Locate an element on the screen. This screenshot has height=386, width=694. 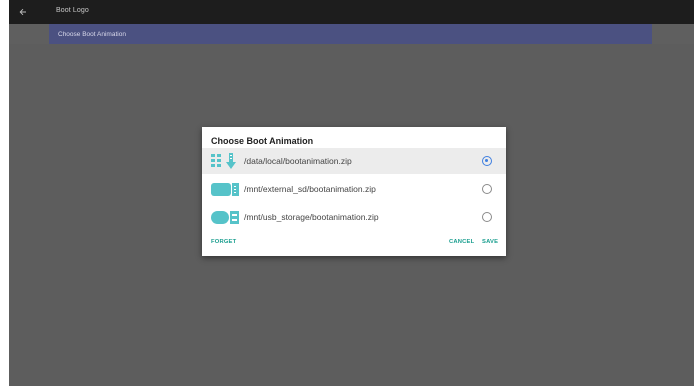
menu-item-choose-boot-animation: Choose Boot Animation is located at coordinates (350, 34).